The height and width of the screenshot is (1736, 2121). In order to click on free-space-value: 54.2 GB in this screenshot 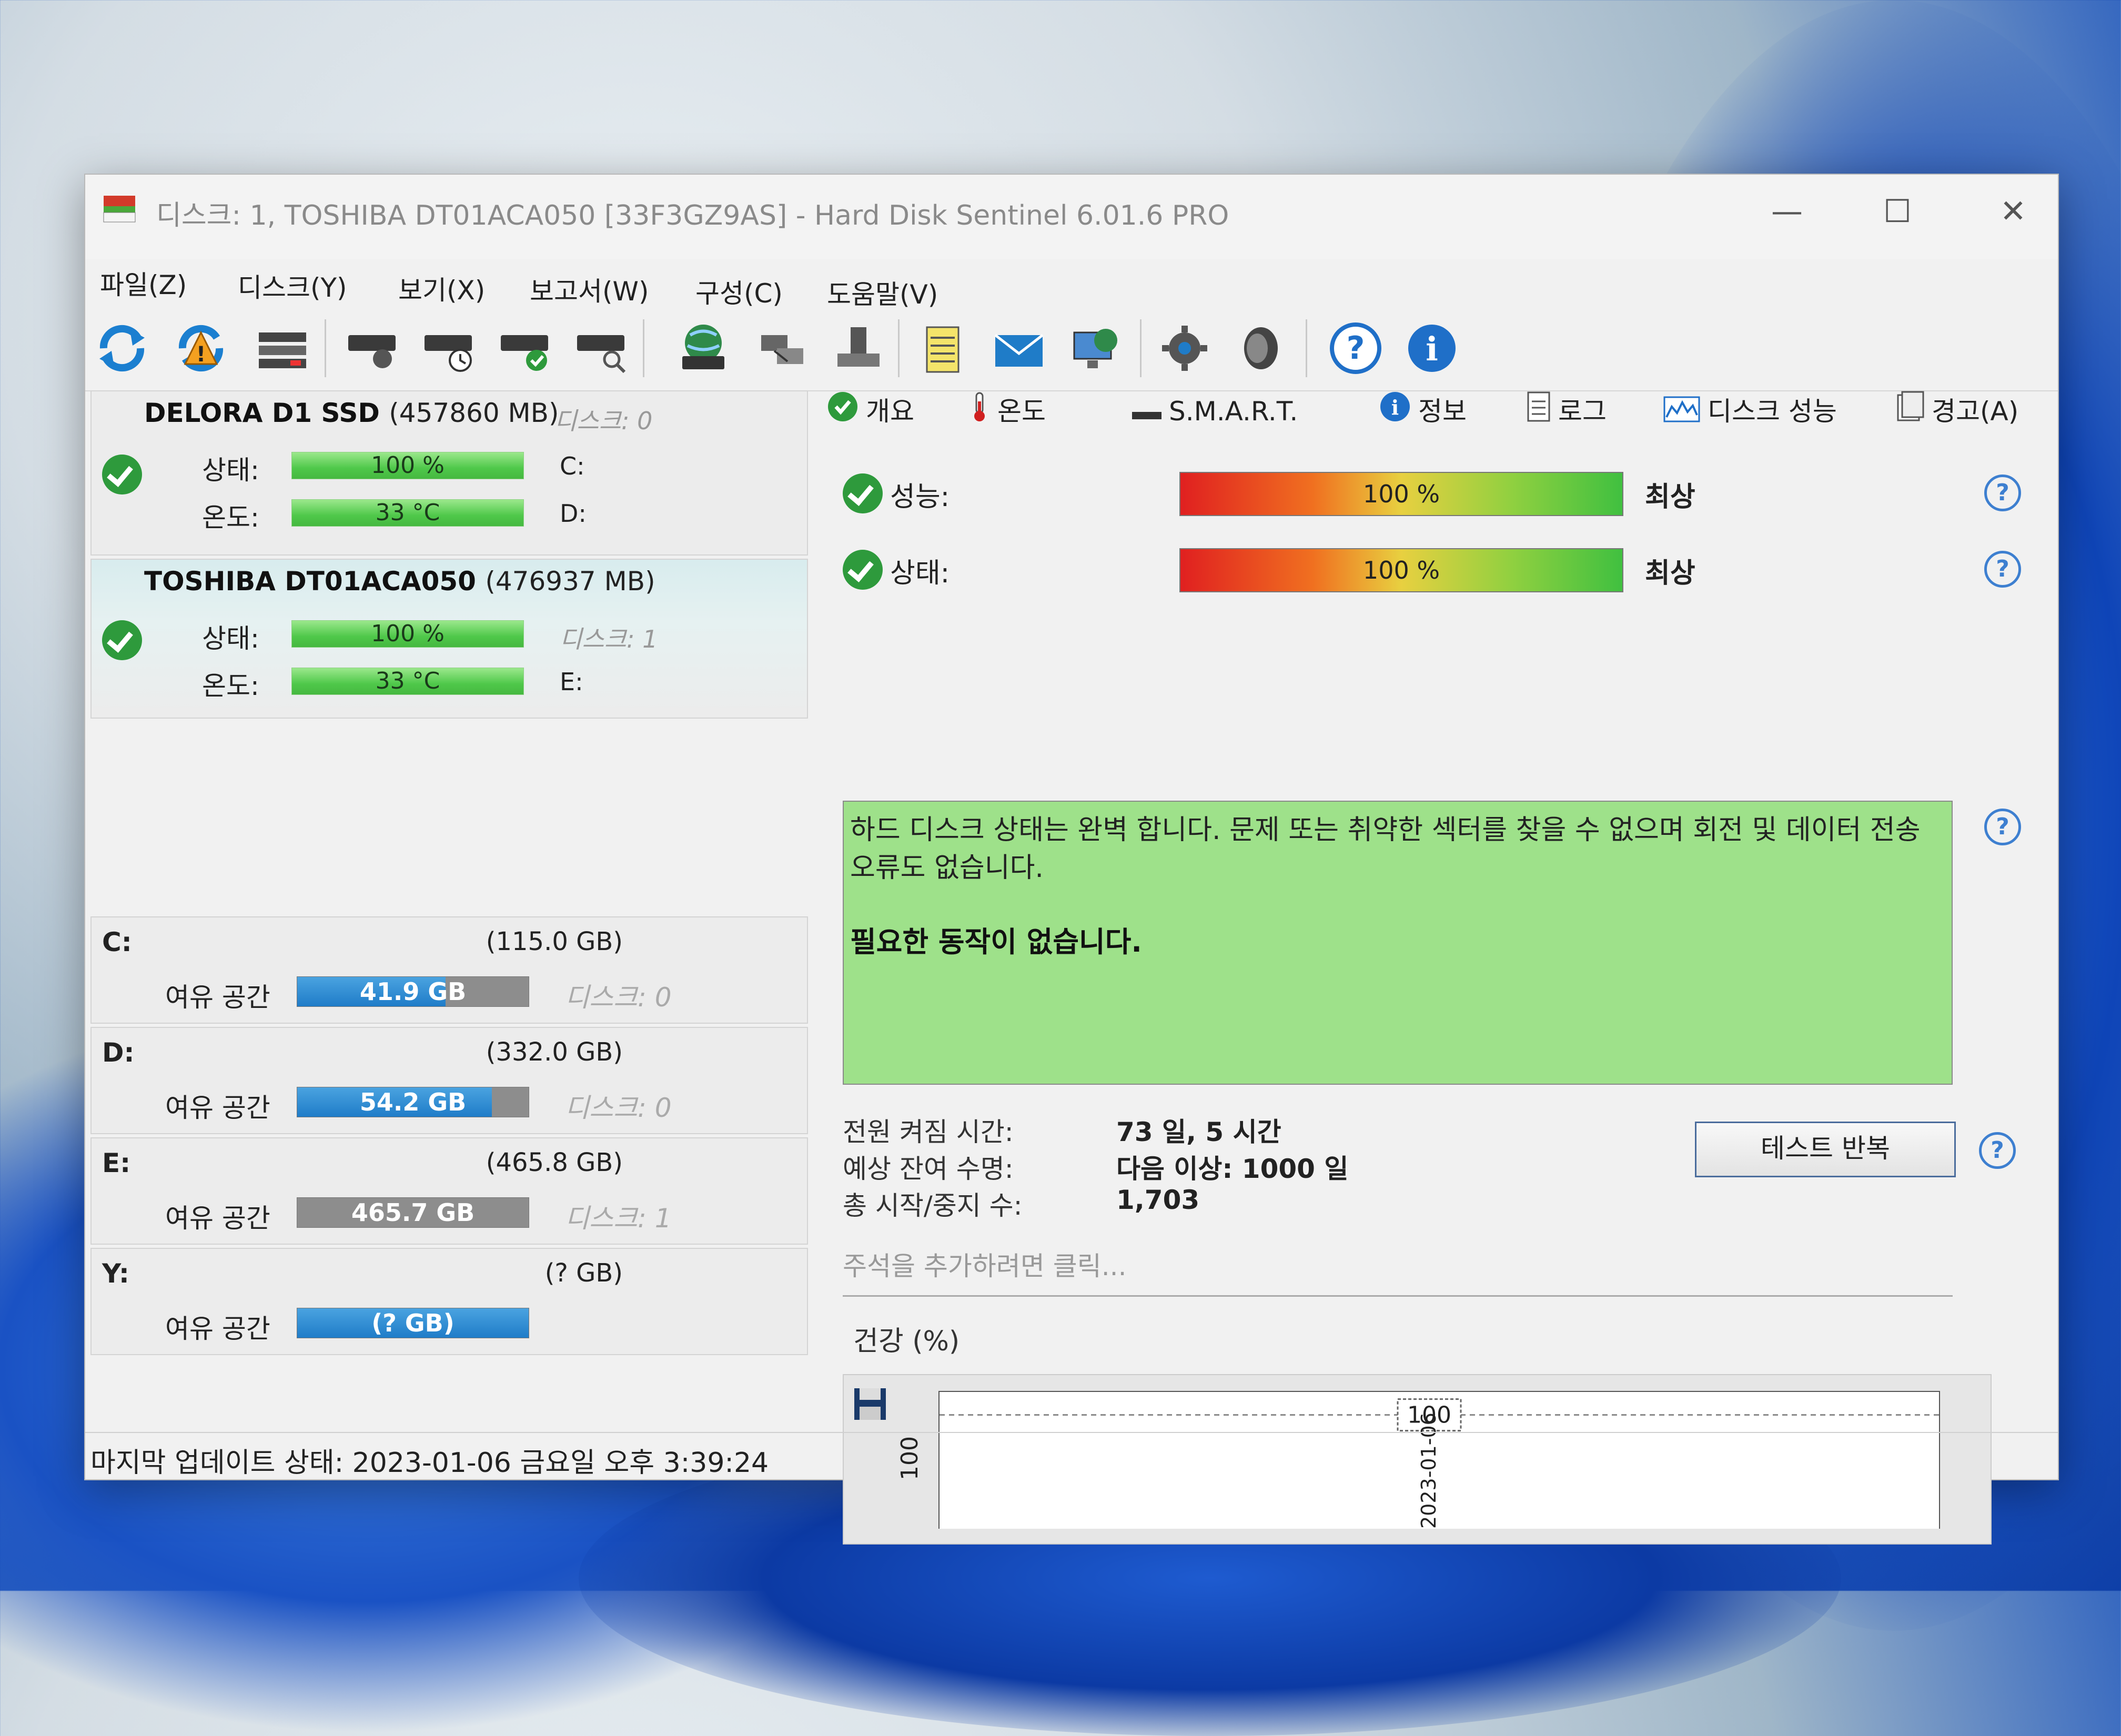, I will do `click(413, 1102)`.